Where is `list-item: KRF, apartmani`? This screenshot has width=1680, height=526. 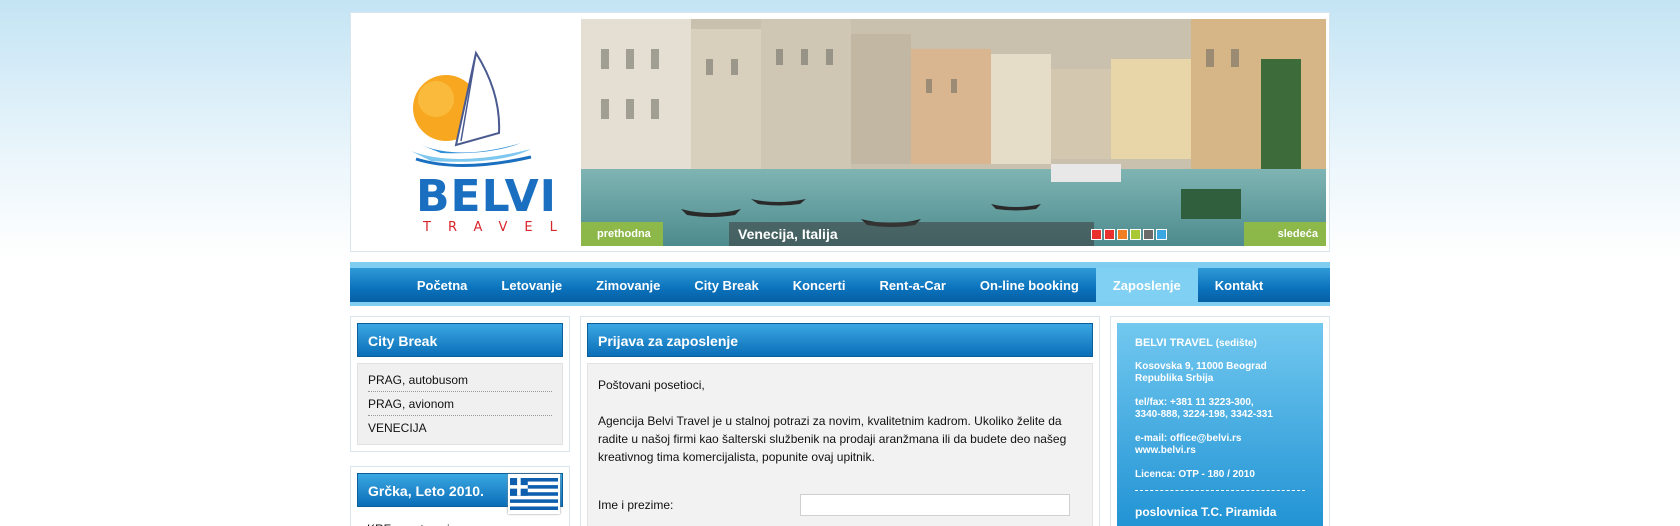 list-item: KRF, apartmani is located at coordinates (460, 521).